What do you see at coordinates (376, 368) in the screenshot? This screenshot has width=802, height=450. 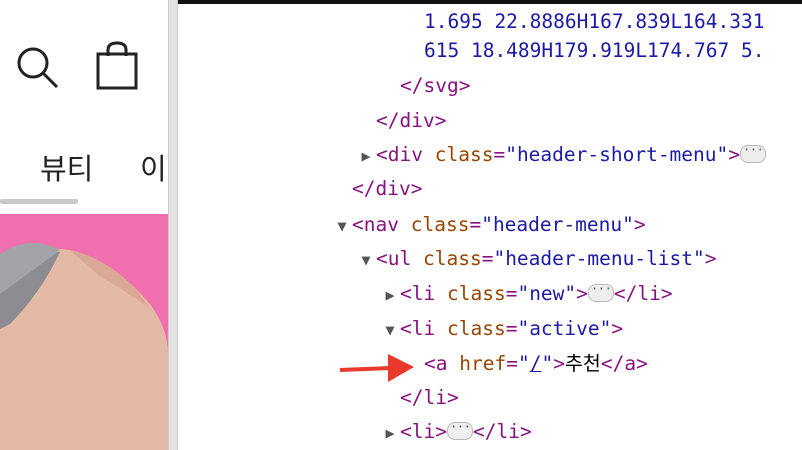 I see `annotation-arrow-icon` at bounding box center [376, 368].